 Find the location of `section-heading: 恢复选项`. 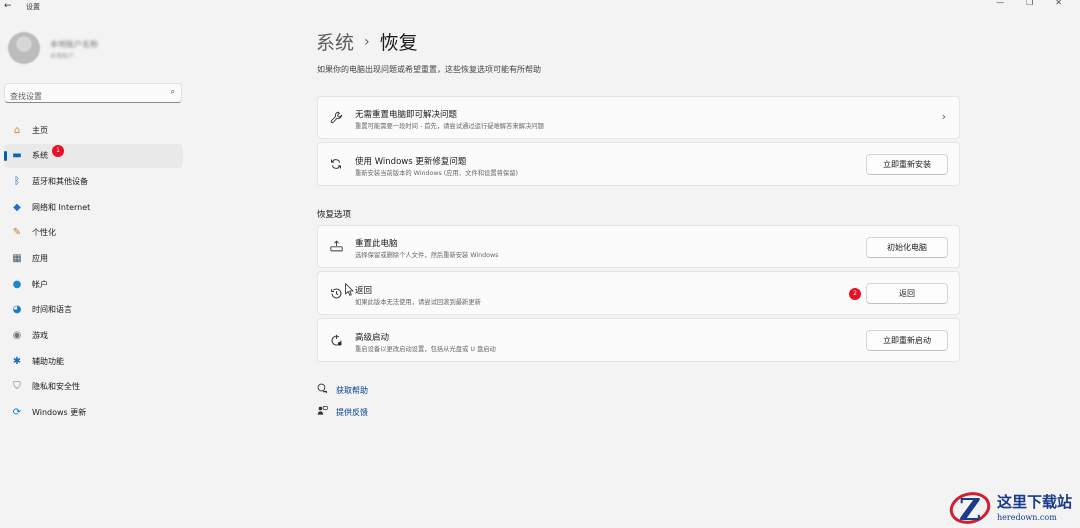

section-heading: 恢复选项 is located at coordinates (334, 215).